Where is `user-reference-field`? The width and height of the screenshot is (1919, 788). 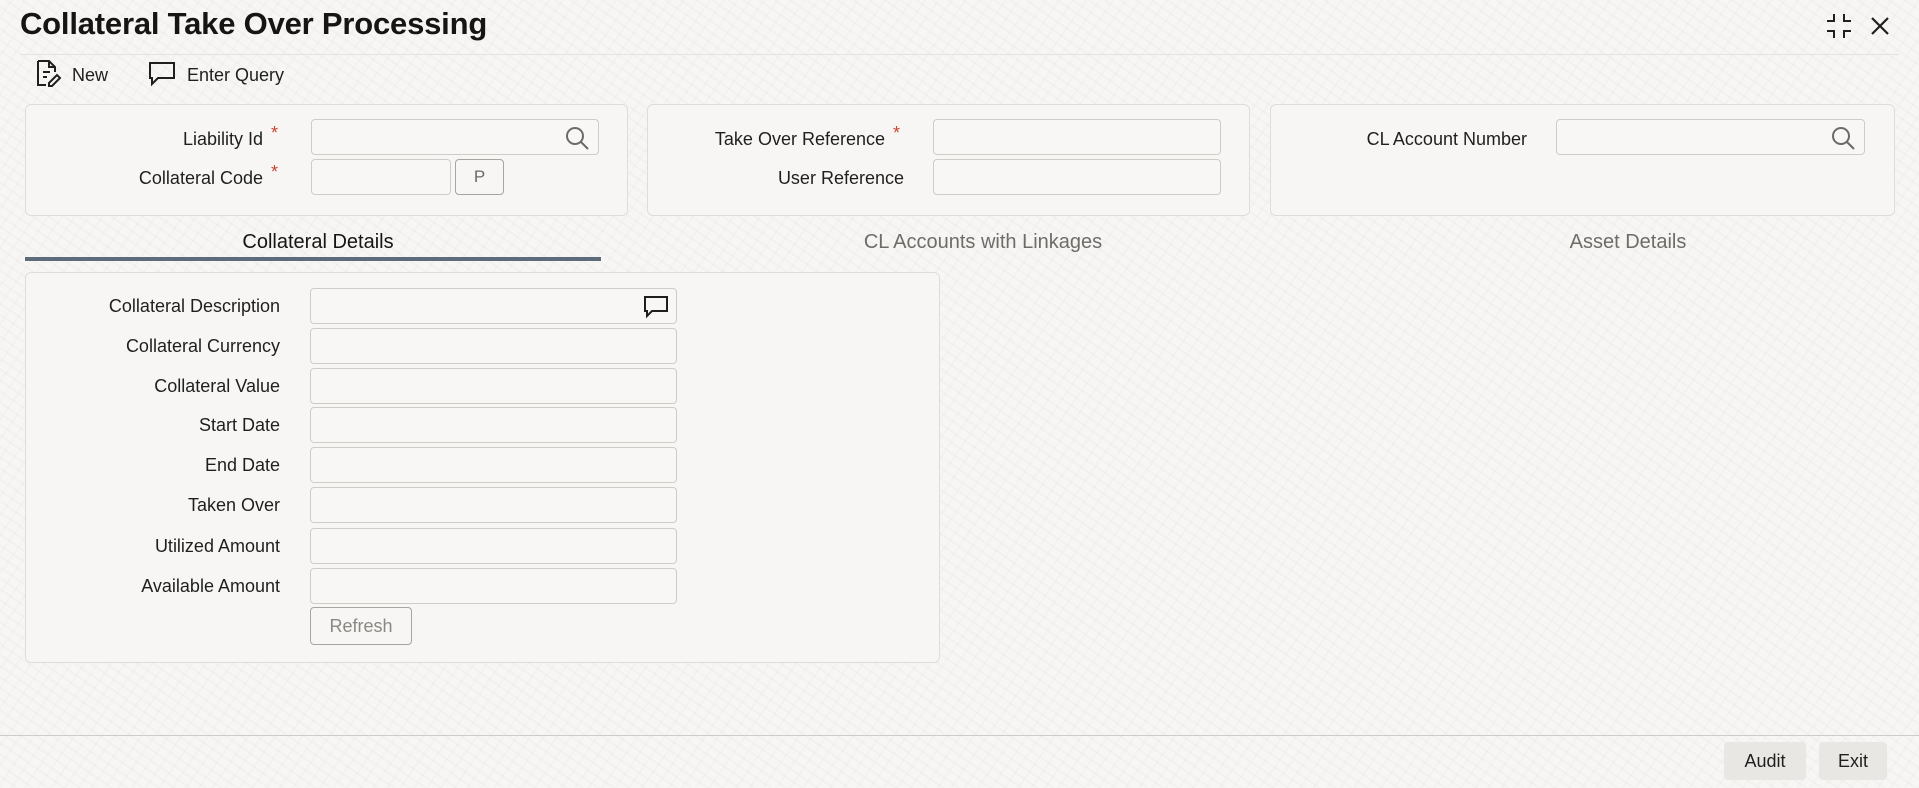 user-reference-field is located at coordinates (1077, 177).